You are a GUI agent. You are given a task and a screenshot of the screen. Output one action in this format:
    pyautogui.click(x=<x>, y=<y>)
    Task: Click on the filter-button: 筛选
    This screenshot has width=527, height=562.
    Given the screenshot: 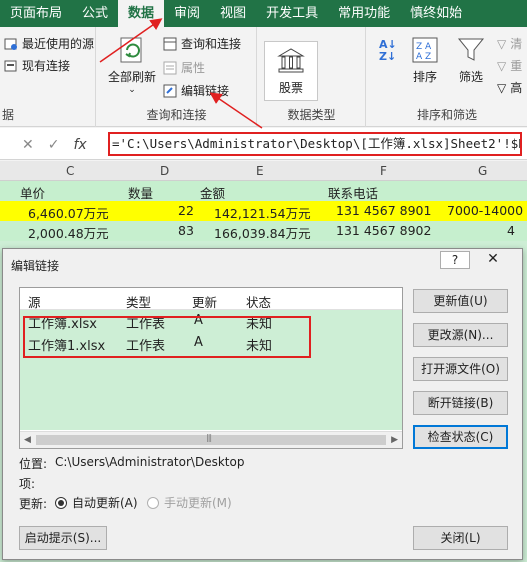 What is the action you would take?
    pyautogui.click(x=471, y=60)
    